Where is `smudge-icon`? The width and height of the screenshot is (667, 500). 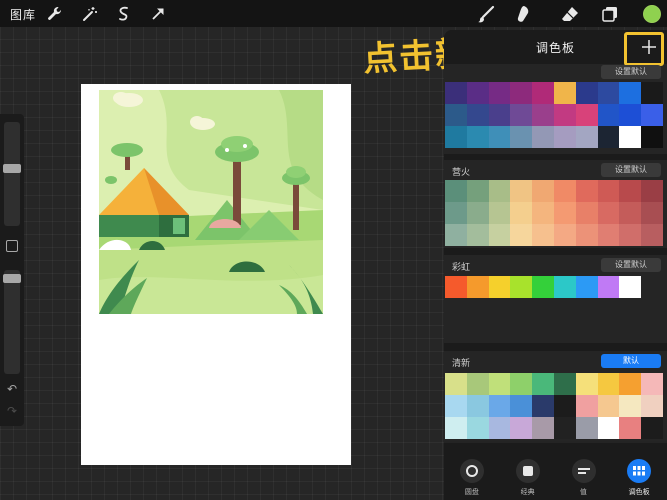 smudge-icon is located at coordinates (522, 14).